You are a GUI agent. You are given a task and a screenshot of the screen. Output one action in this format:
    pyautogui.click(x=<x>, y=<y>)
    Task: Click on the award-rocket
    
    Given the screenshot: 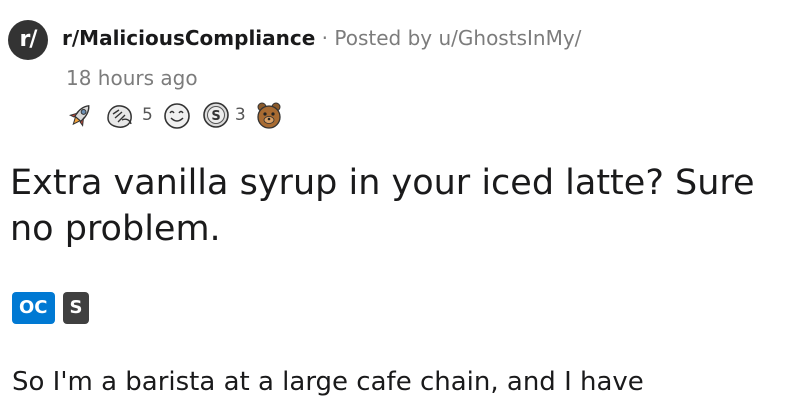 What is the action you would take?
    pyautogui.click(x=81, y=115)
    